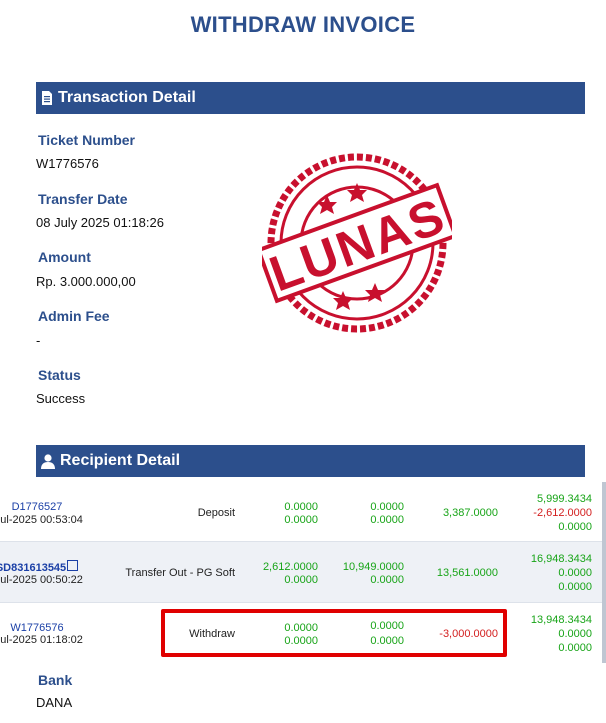  What do you see at coordinates (467, 573) in the screenshot?
I see `transaction-amount: 13,561.0000` at bounding box center [467, 573].